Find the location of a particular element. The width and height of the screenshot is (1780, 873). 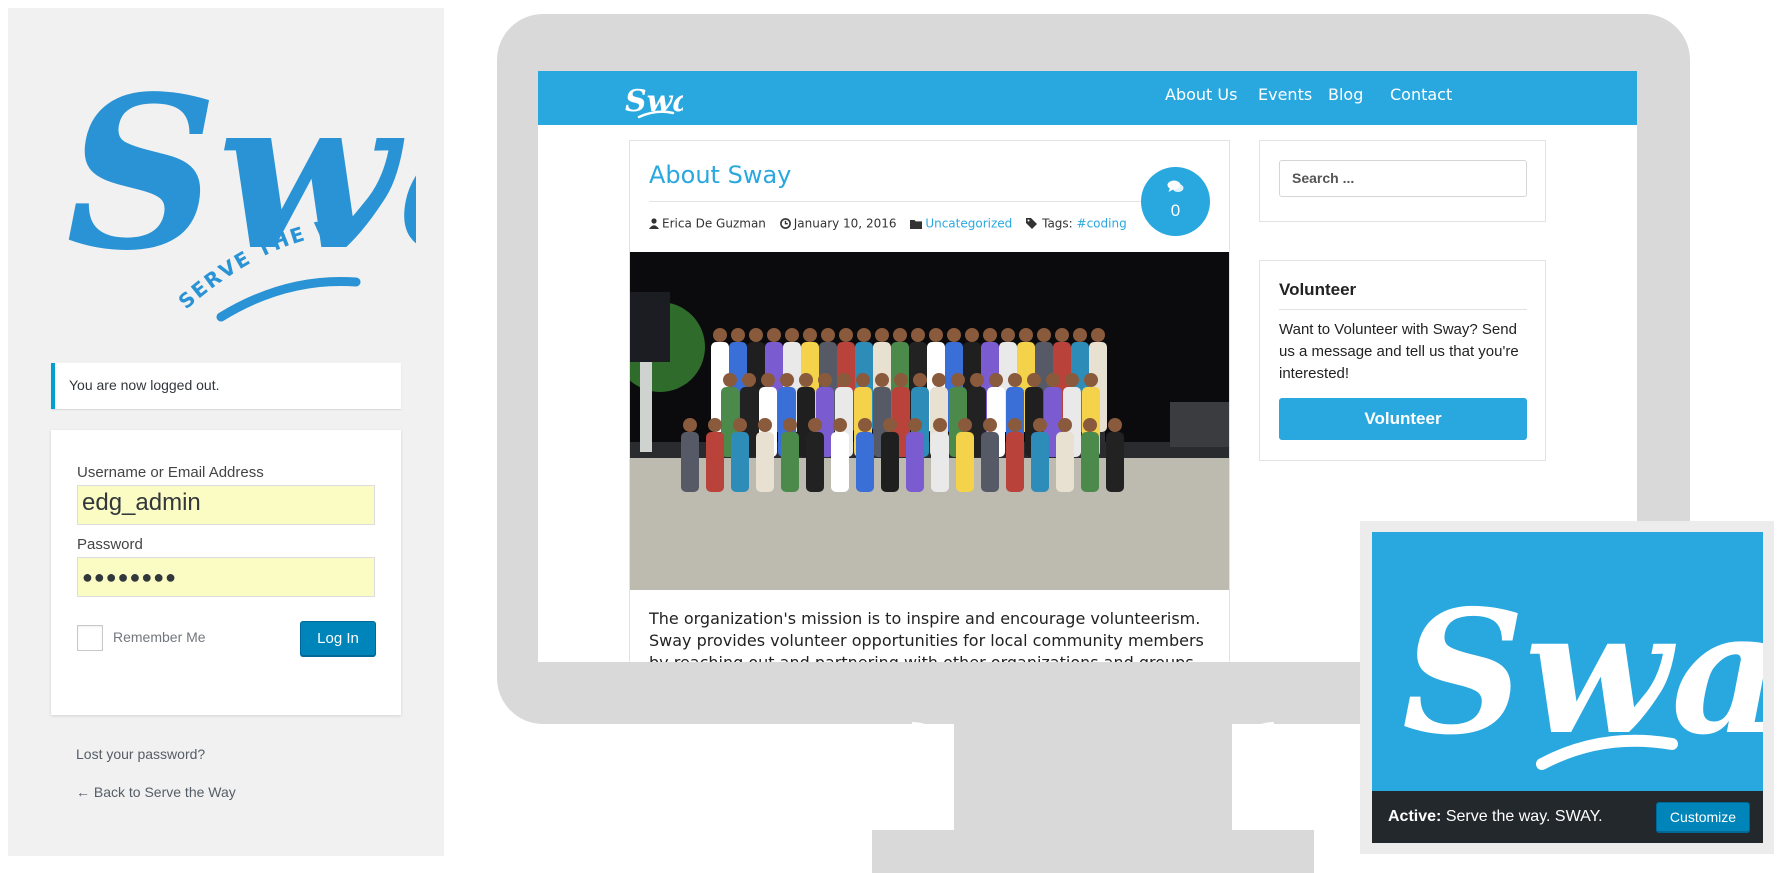

post-title: About Sway is located at coordinates (720, 175).